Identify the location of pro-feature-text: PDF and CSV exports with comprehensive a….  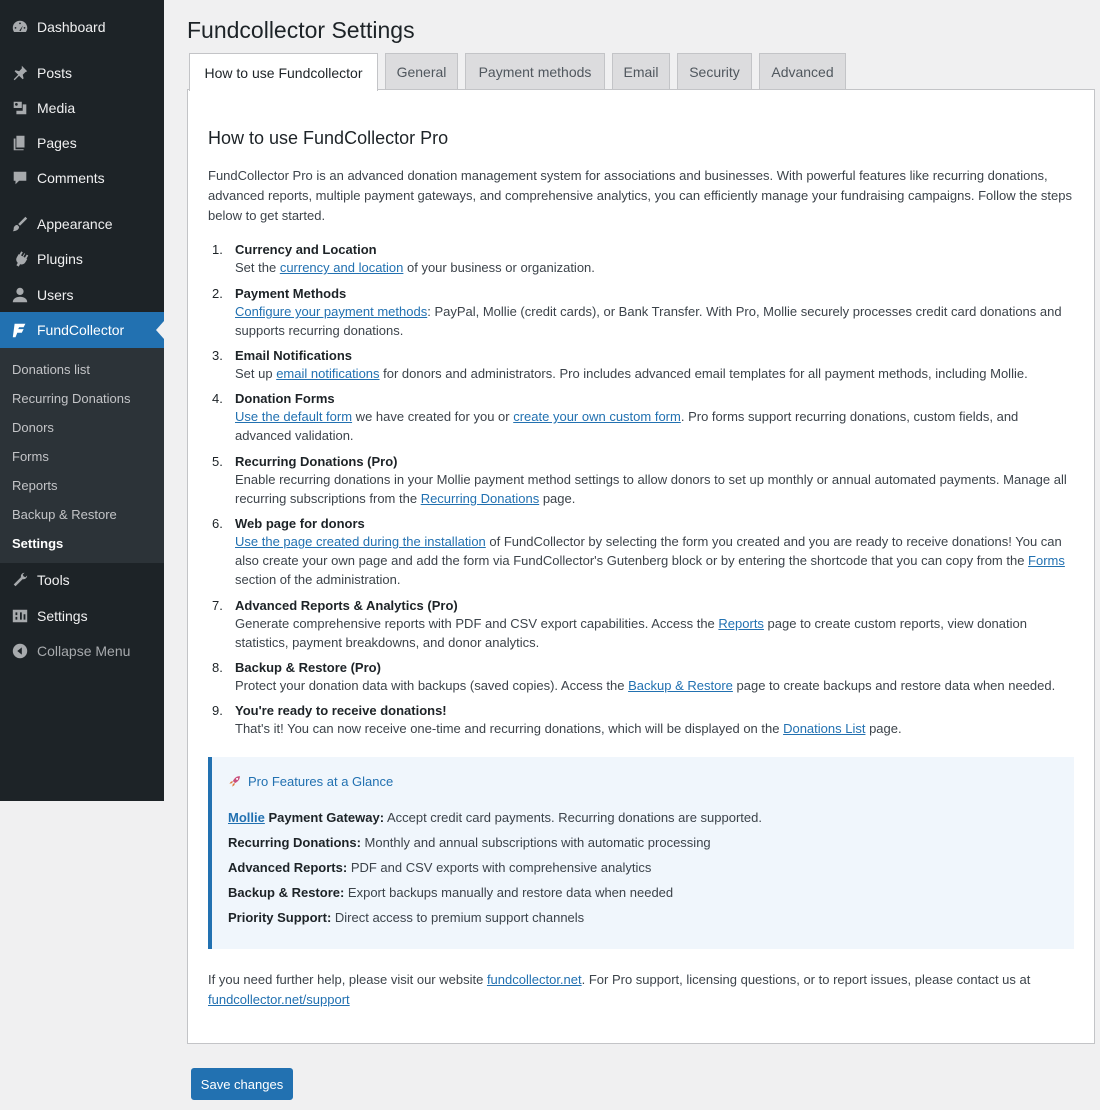
(499, 867).